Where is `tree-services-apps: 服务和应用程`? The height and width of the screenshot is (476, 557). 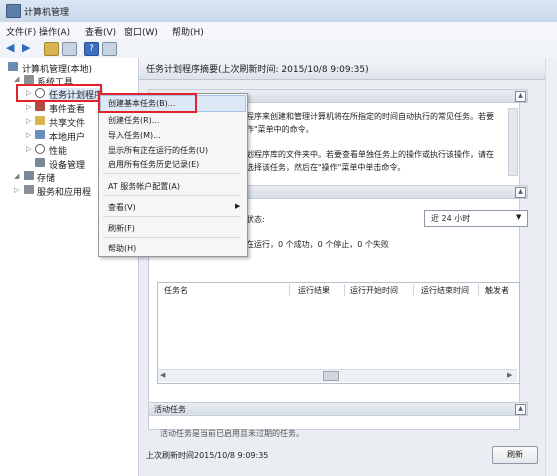
tree-services-apps: 服务和应用程 is located at coordinates (64, 191).